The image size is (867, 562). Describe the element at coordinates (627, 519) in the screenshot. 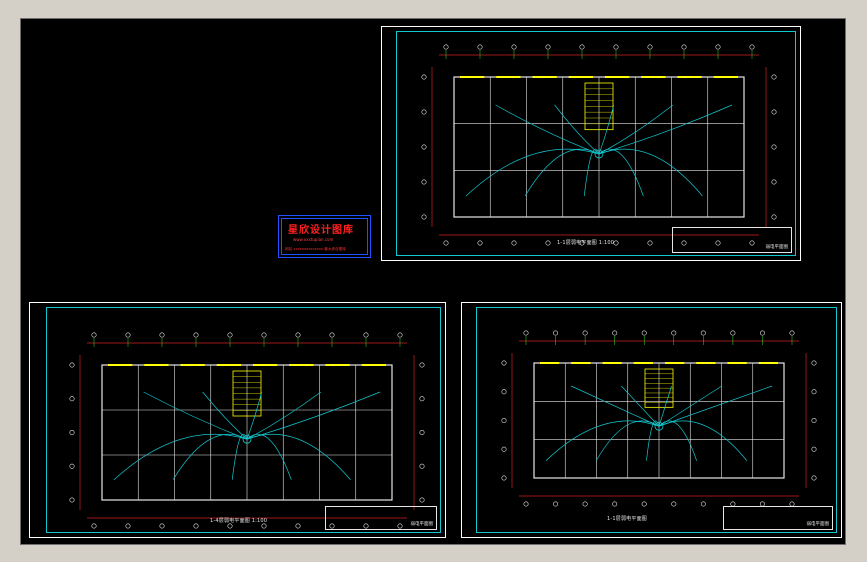

I see `sheet-title: 1-1层弱电平面图` at that location.